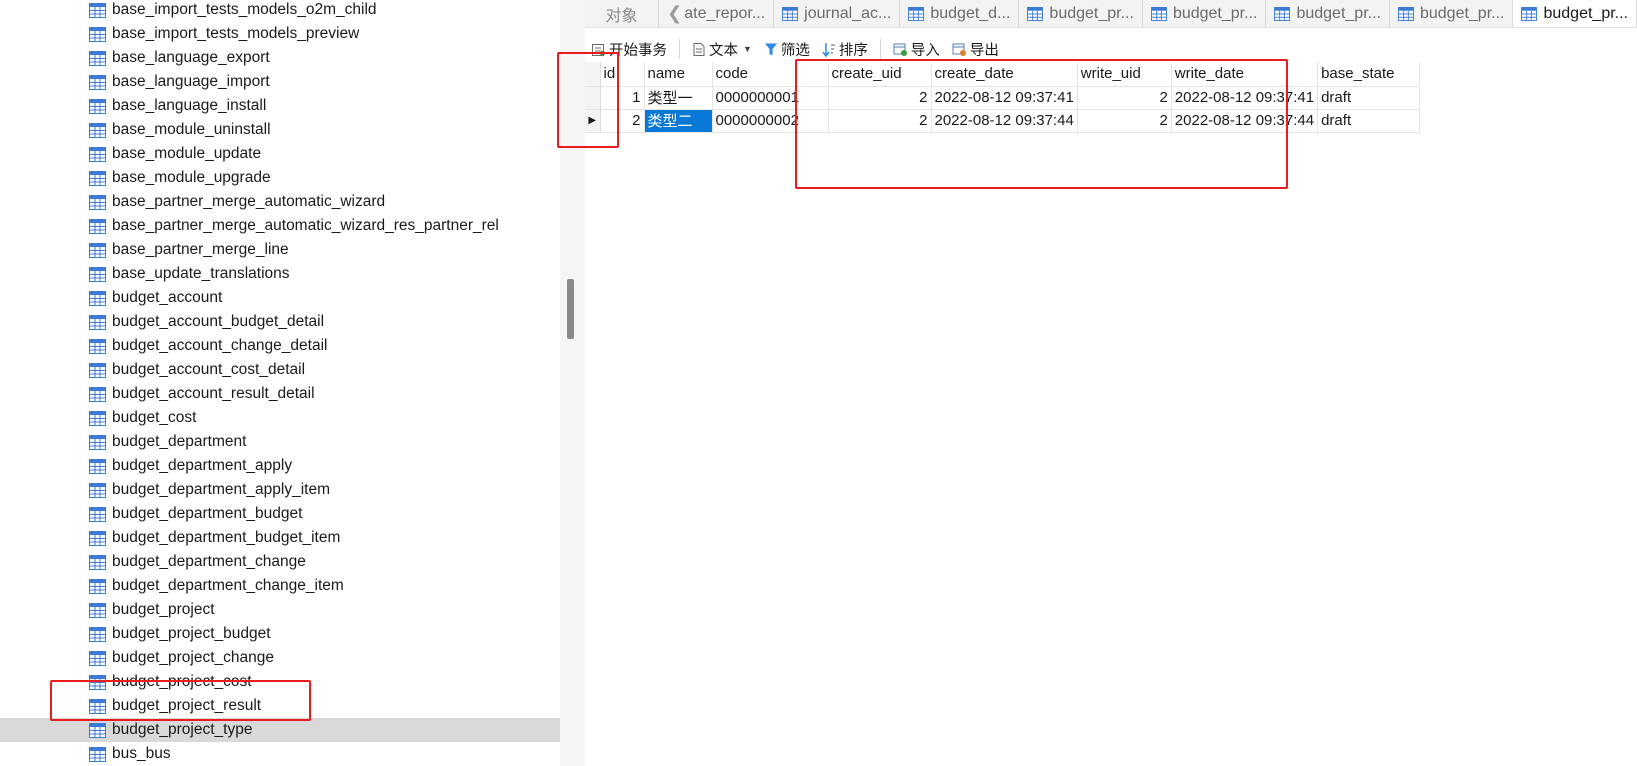 The width and height of the screenshot is (1637, 766). Describe the element at coordinates (722, 49) in the screenshot. I see `text-view-button: 文本 ▼` at that location.